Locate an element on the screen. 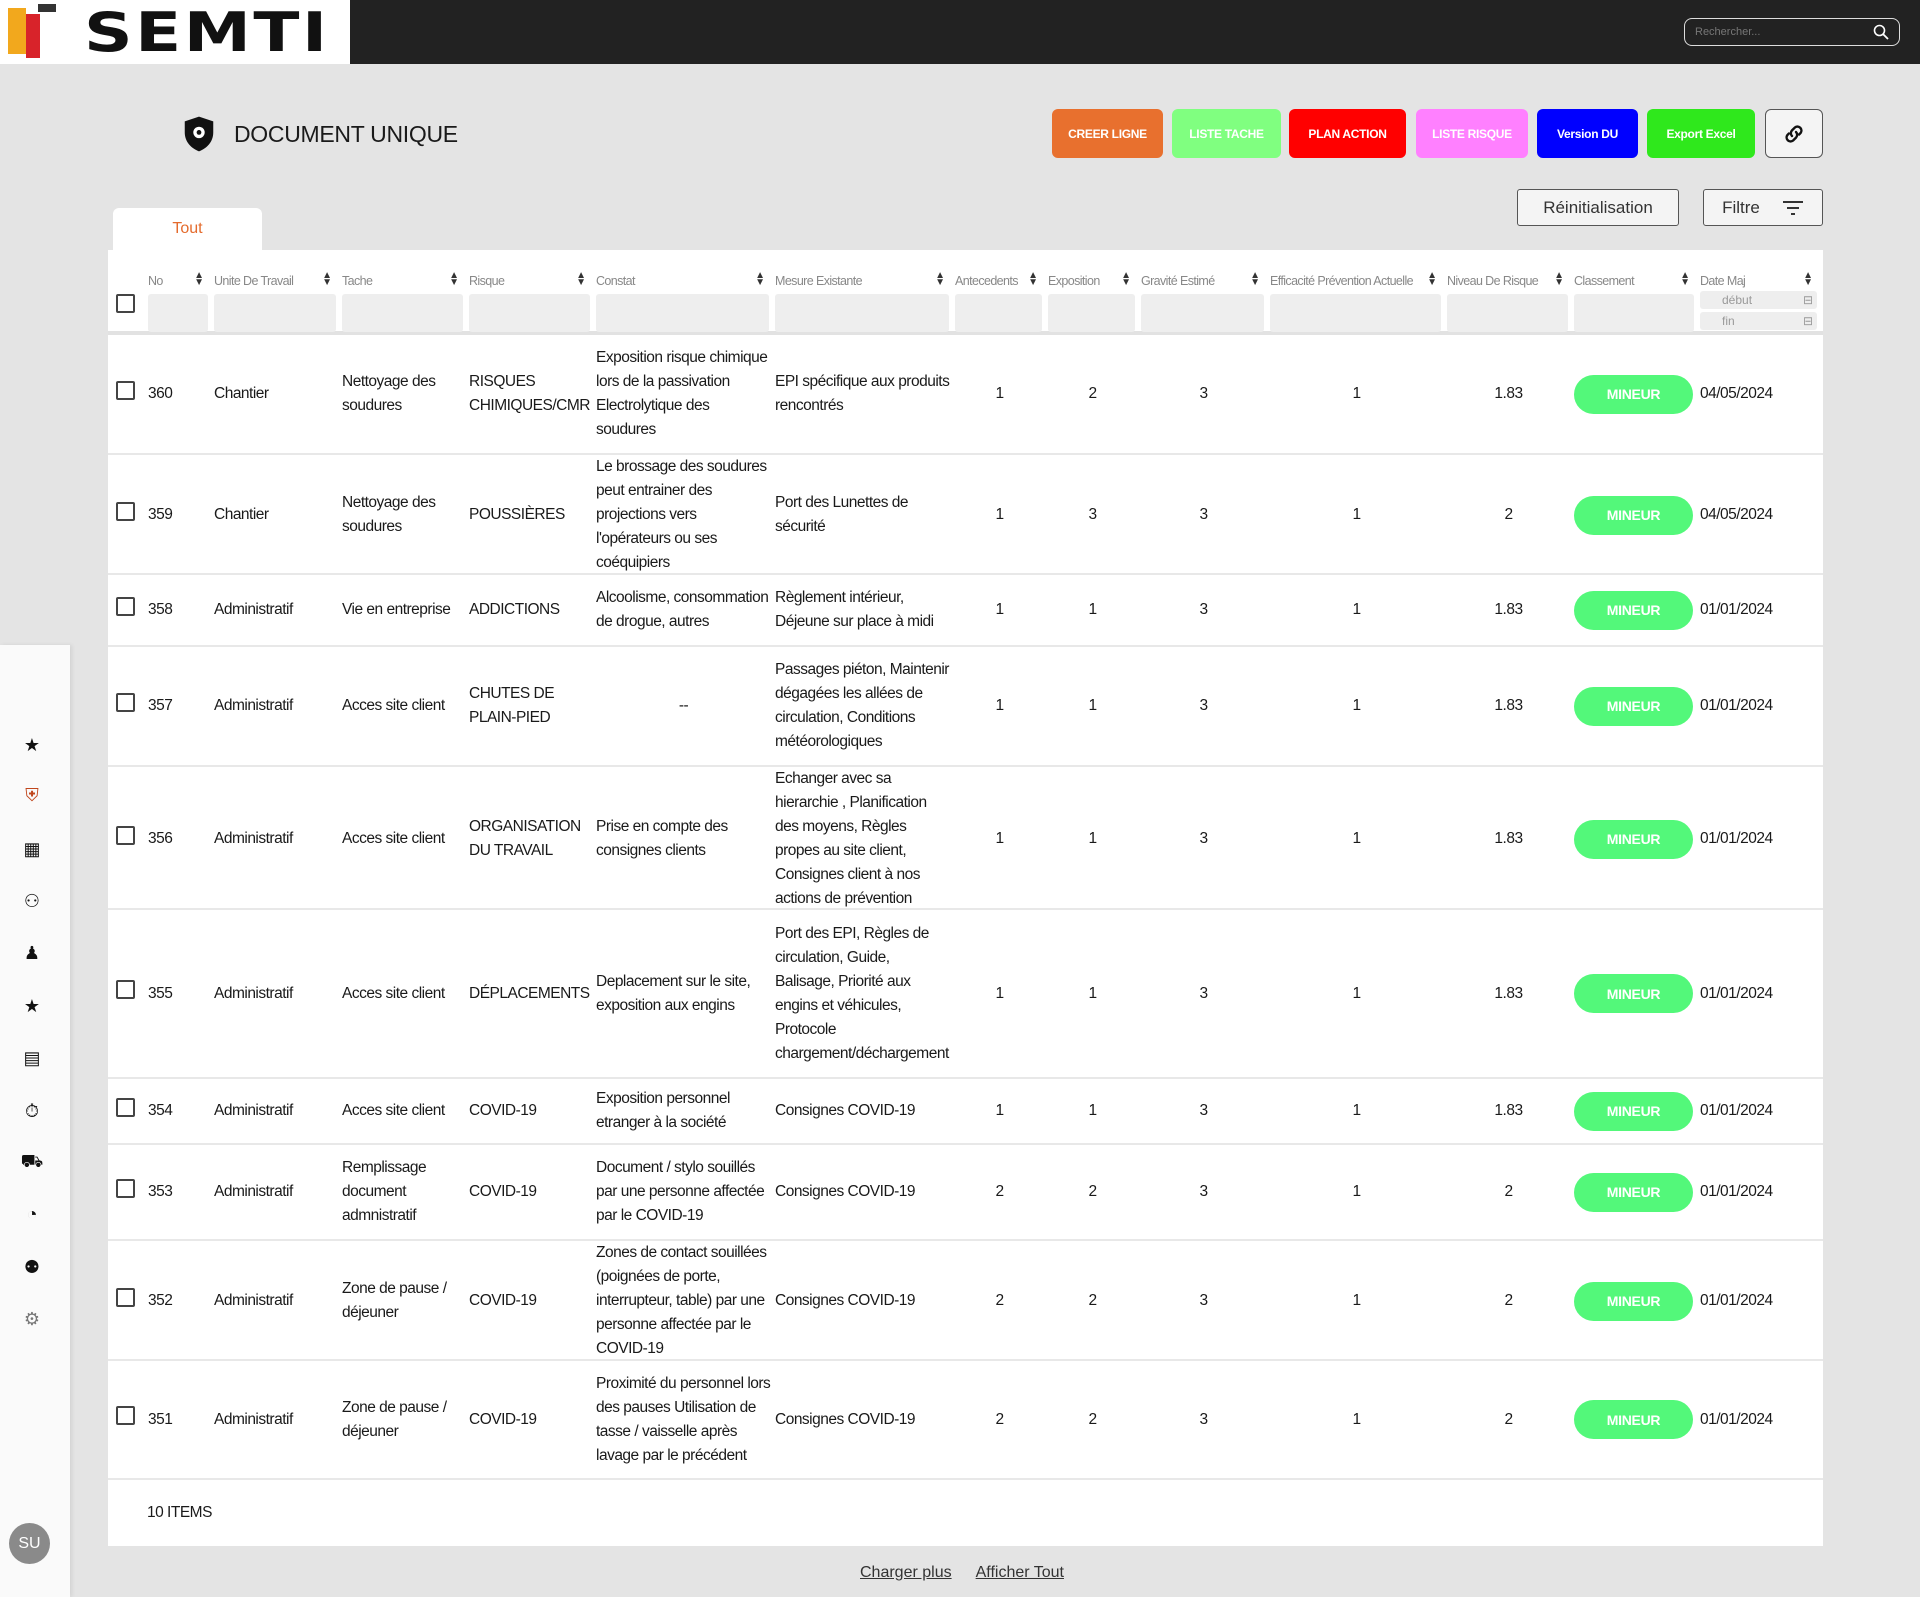  avatar: SU is located at coordinates (29, 1543).